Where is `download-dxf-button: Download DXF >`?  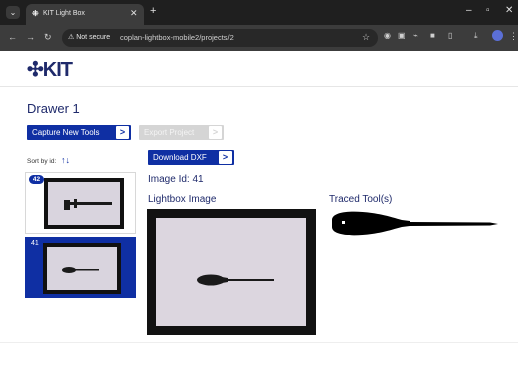
download-dxf-button: Download DXF > is located at coordinates (191, 157).